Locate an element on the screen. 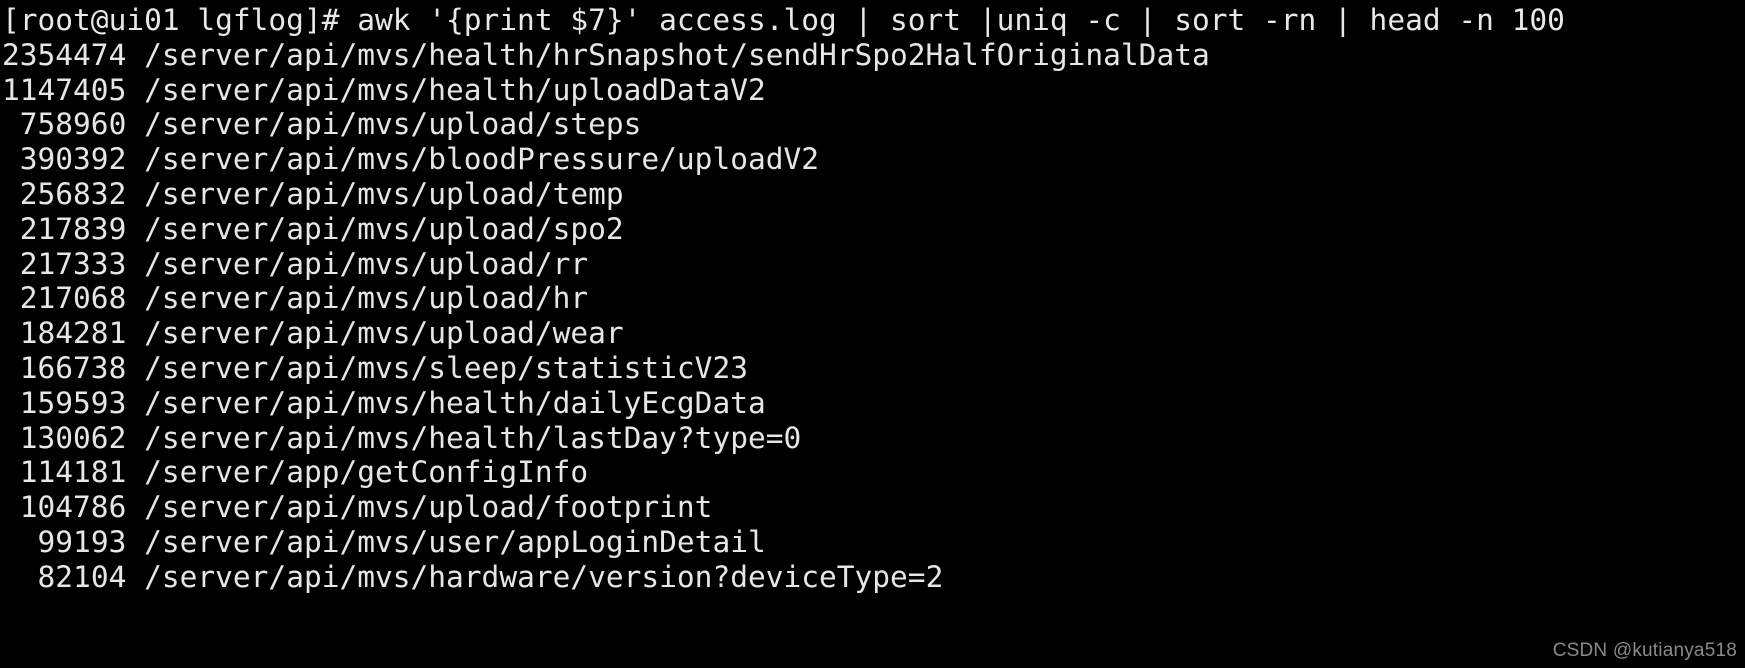 The image size is (1745, 668). request-path: /server/api/mvs/sleep/statisticV23 is located at coordinates (446, 367).